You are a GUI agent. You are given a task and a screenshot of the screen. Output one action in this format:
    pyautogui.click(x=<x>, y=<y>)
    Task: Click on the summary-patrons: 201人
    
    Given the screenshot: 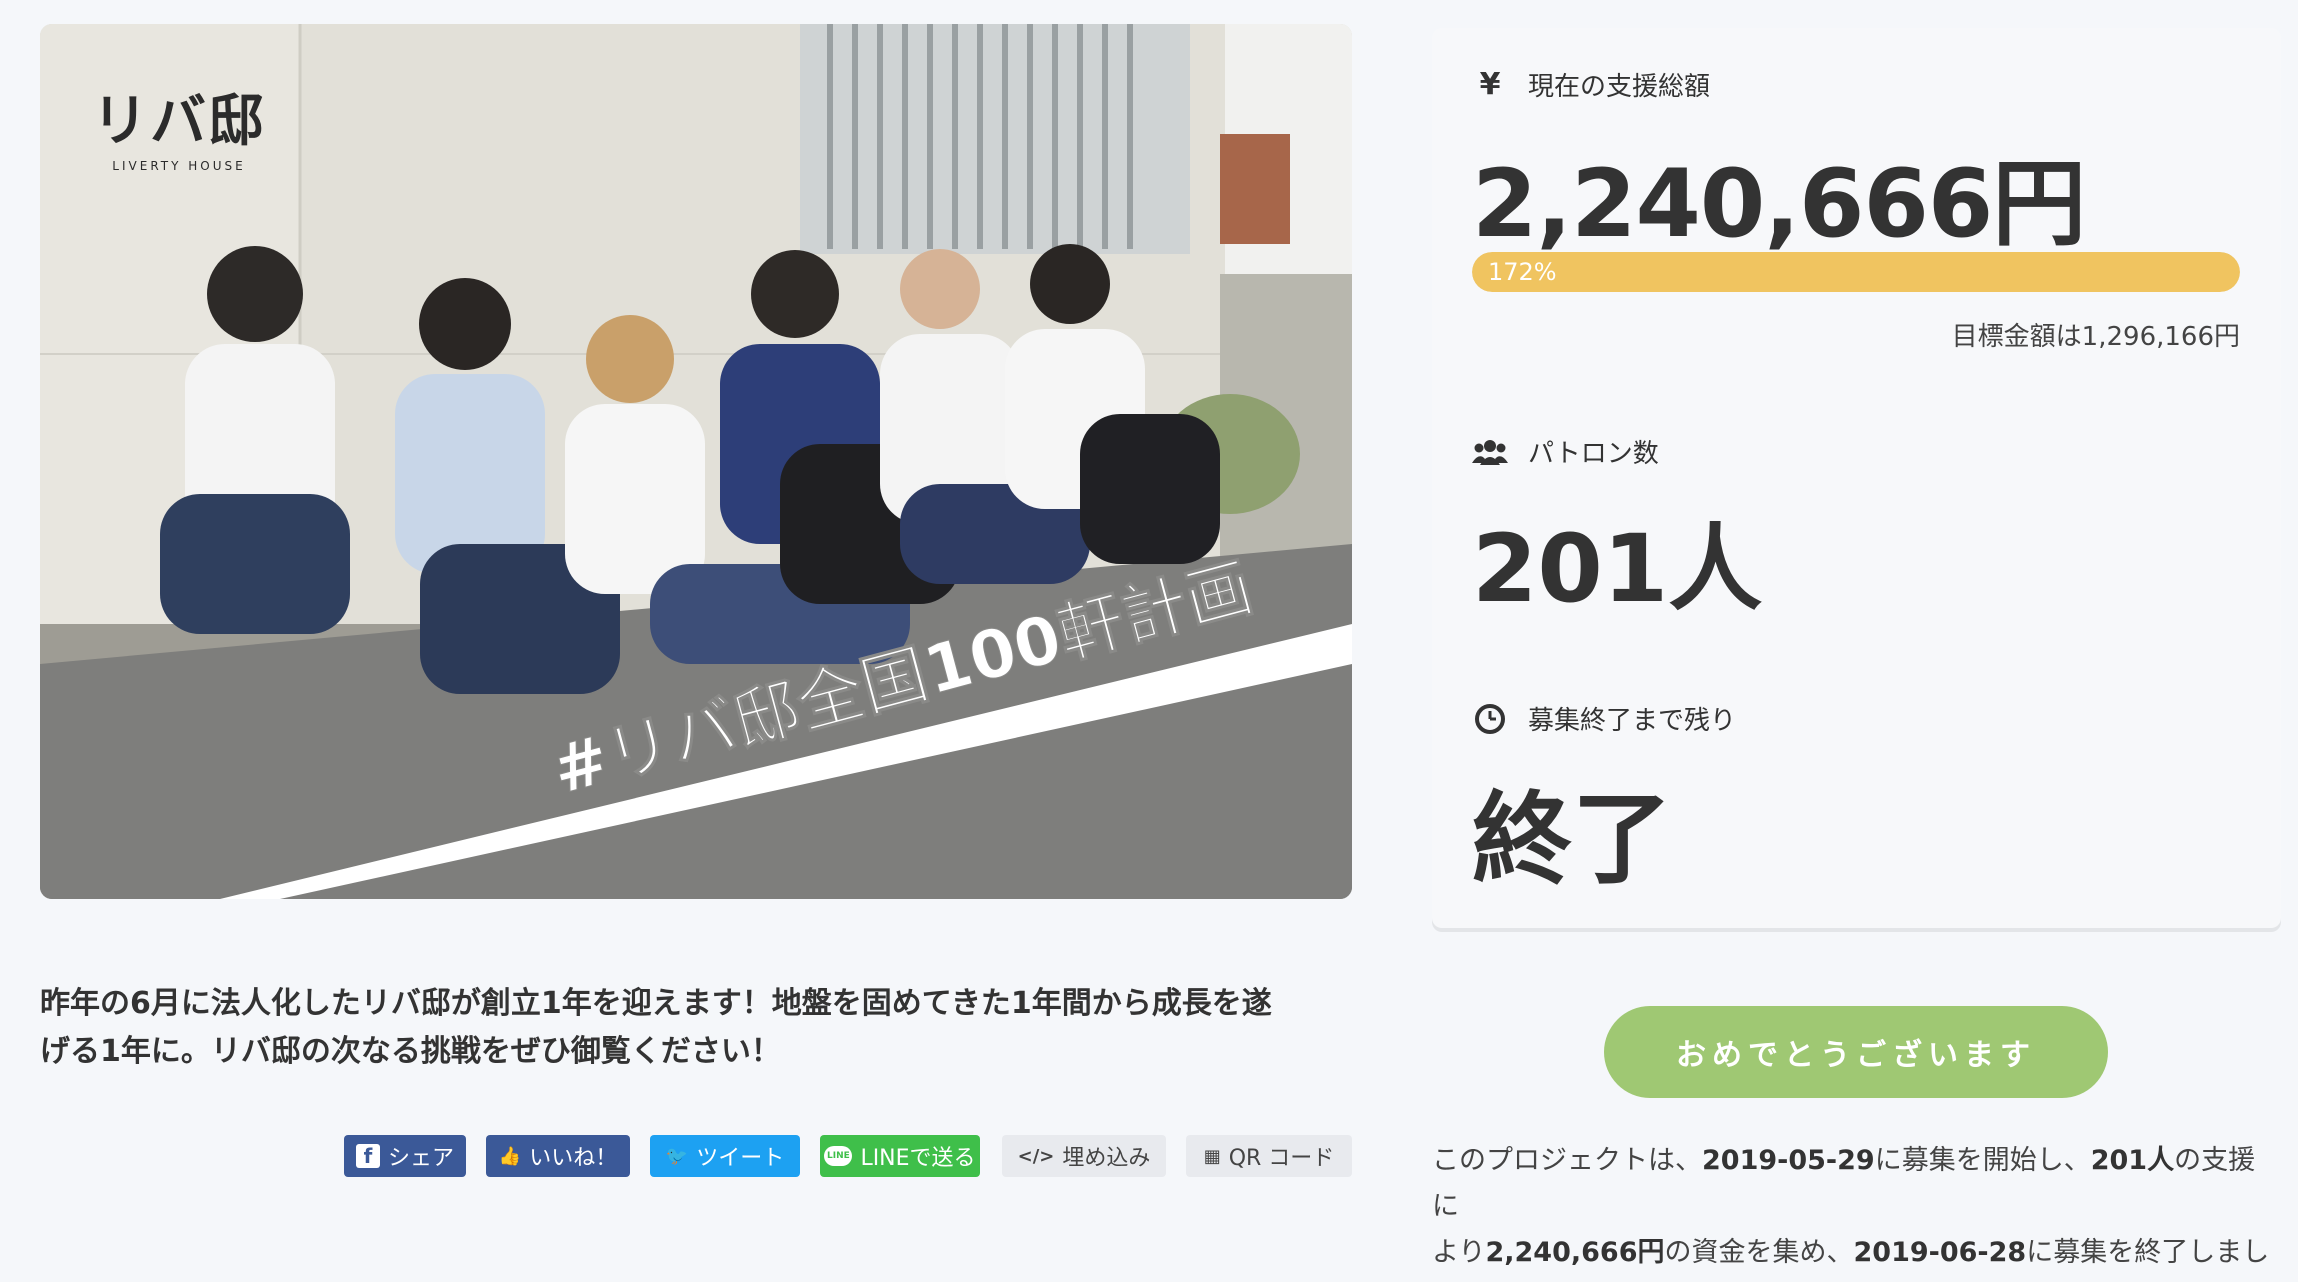 What is the action you would take?
    pyautogui.click(x=2132, y=1160)
    